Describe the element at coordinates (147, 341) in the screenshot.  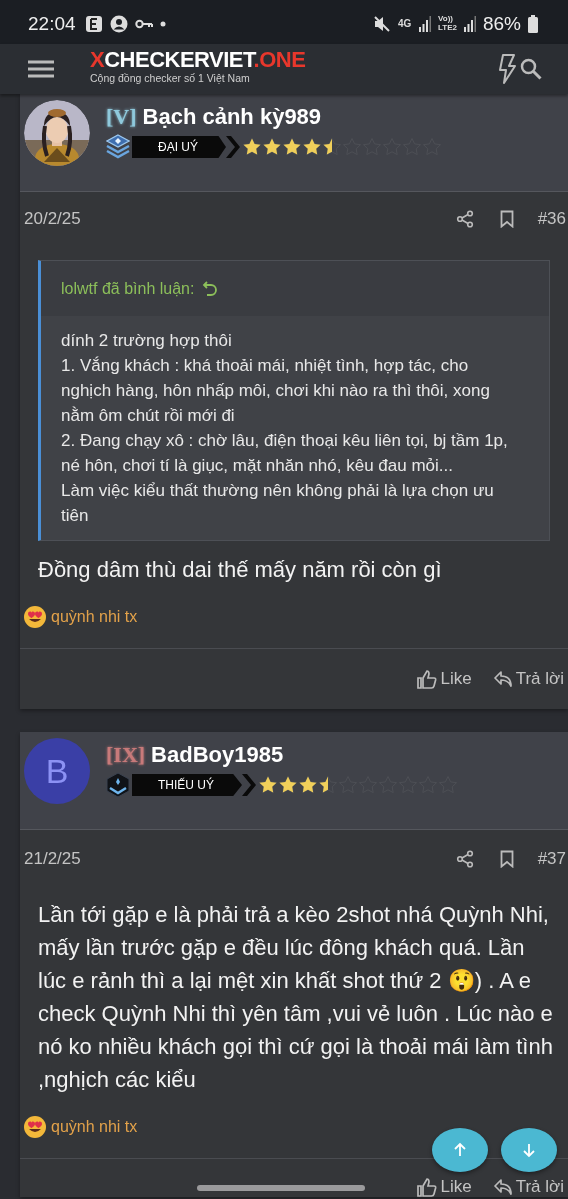
I see `quote-text: dính 2 trường hợp thôi` at that location.